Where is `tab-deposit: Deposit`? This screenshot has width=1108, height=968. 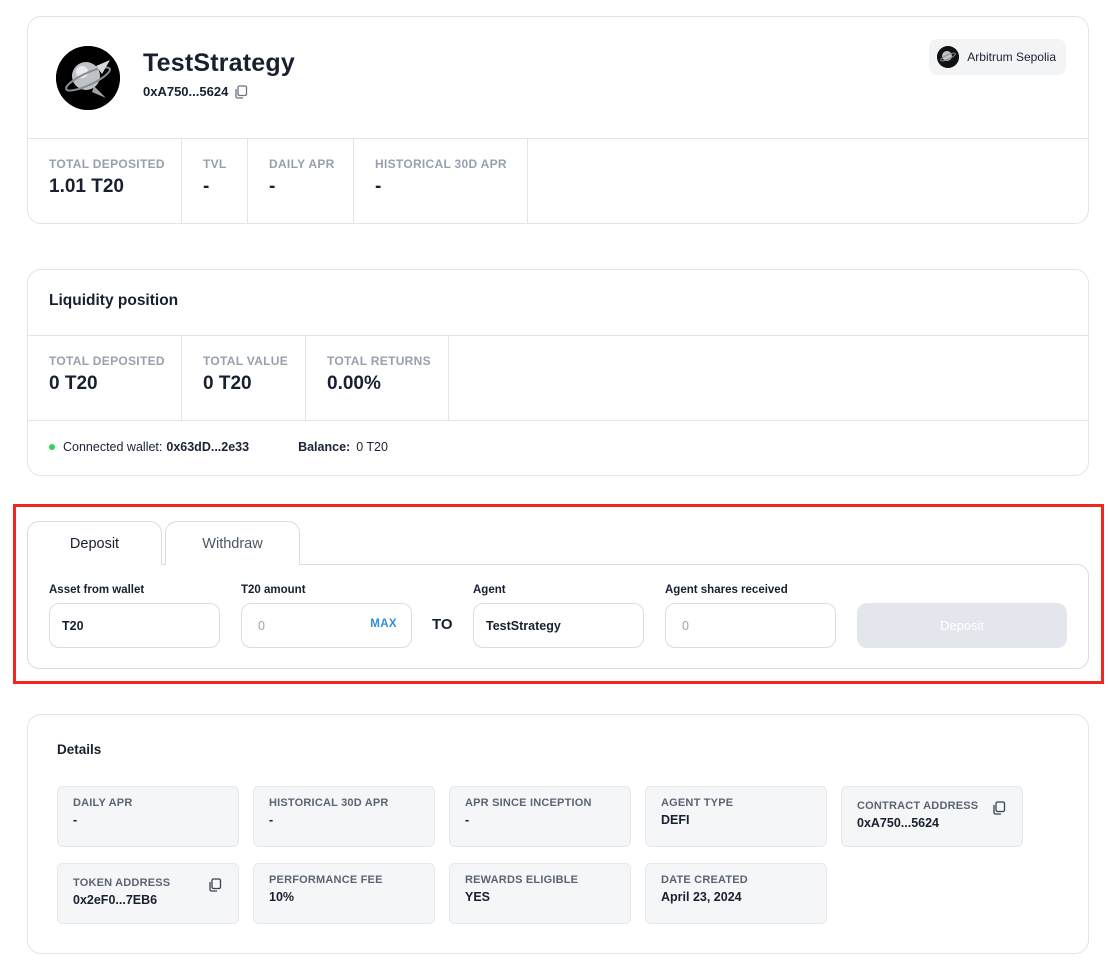
tab-deposit: Deposit is located at coordinates (94, 543).